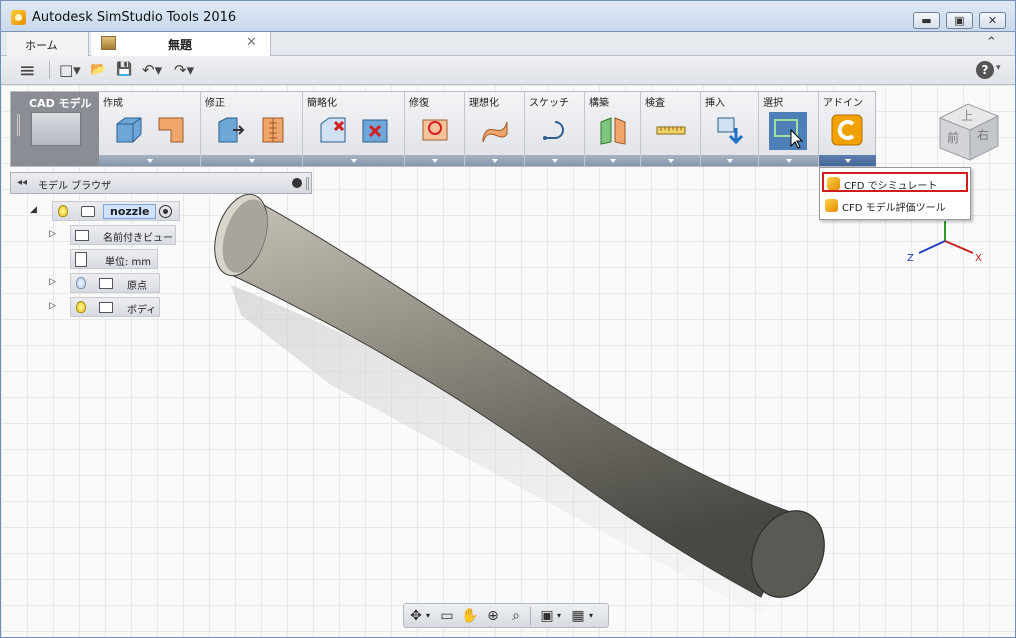  I want to click on triad-z-label: Z, so click(910, 258).